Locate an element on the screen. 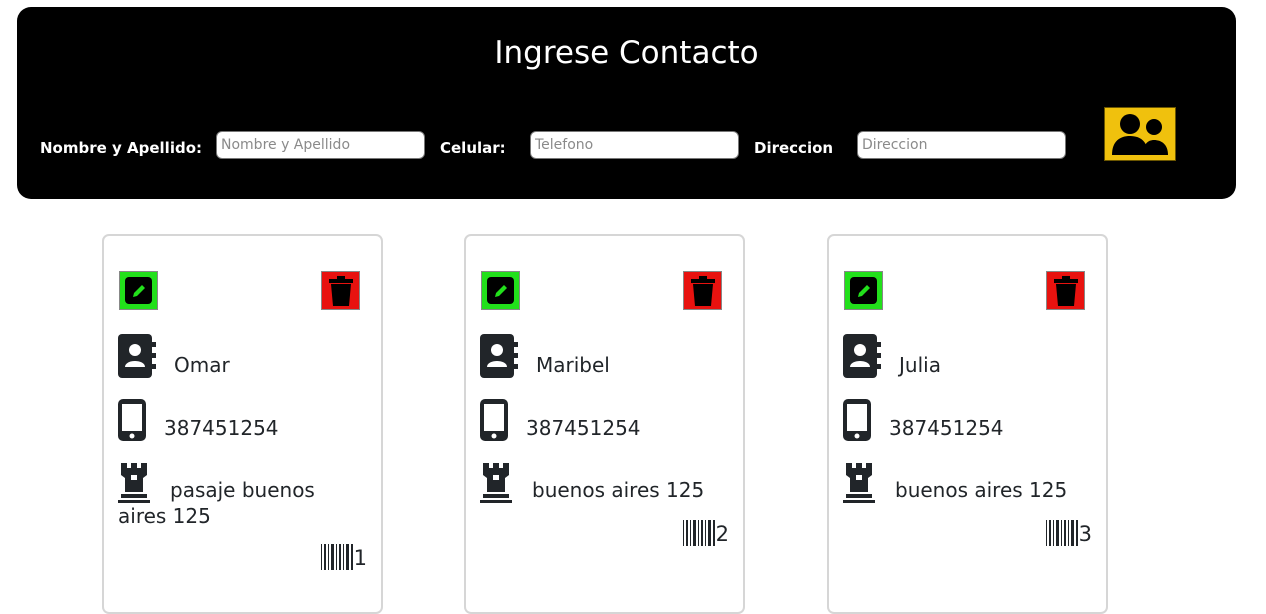 The width and height of the screenshot is (1266, 614). add-contact-button is located at coordinates (1140, 134).